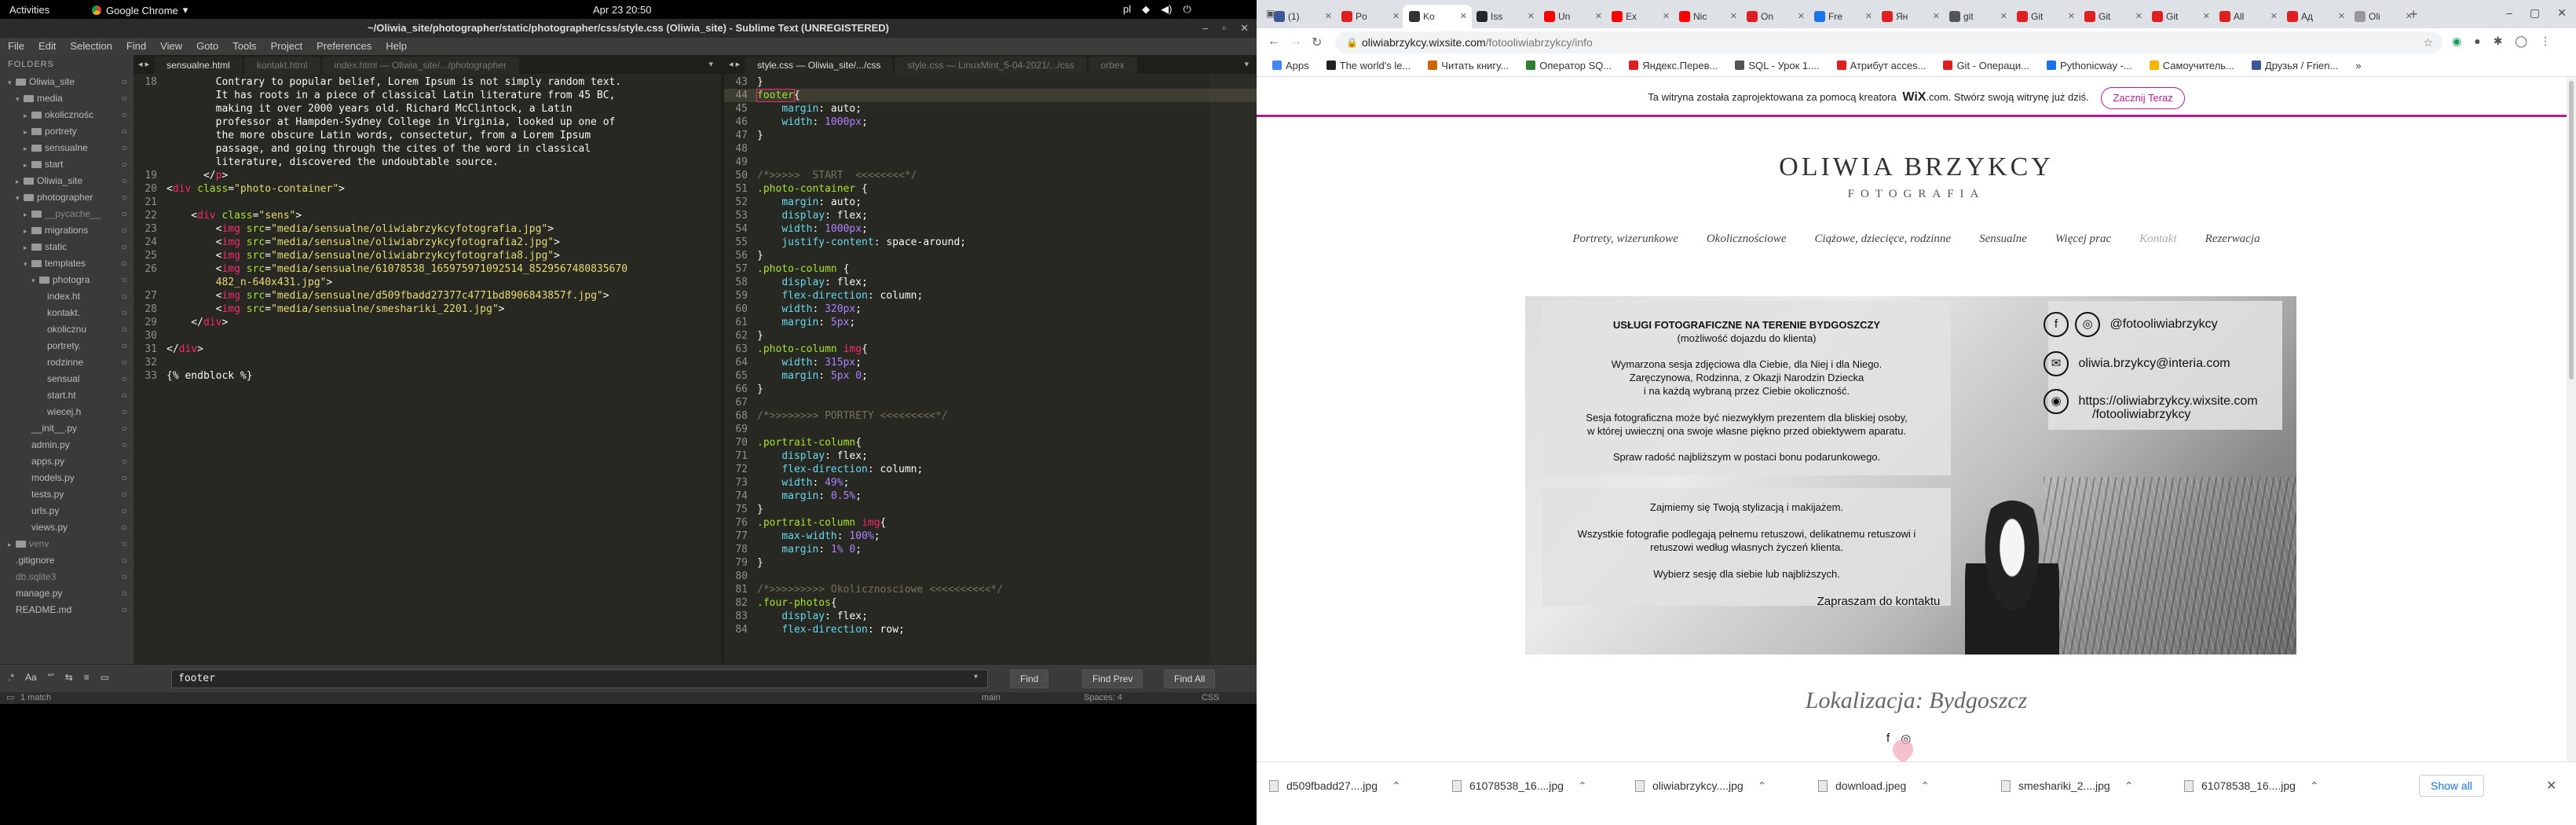 This screenshot has height=825, width=2576. What do you see at coordinates (2154, 363) in the screenshot?
I see `social-email: oliwia.brzykcy@interia.com` at bounding box center [2154, 363].